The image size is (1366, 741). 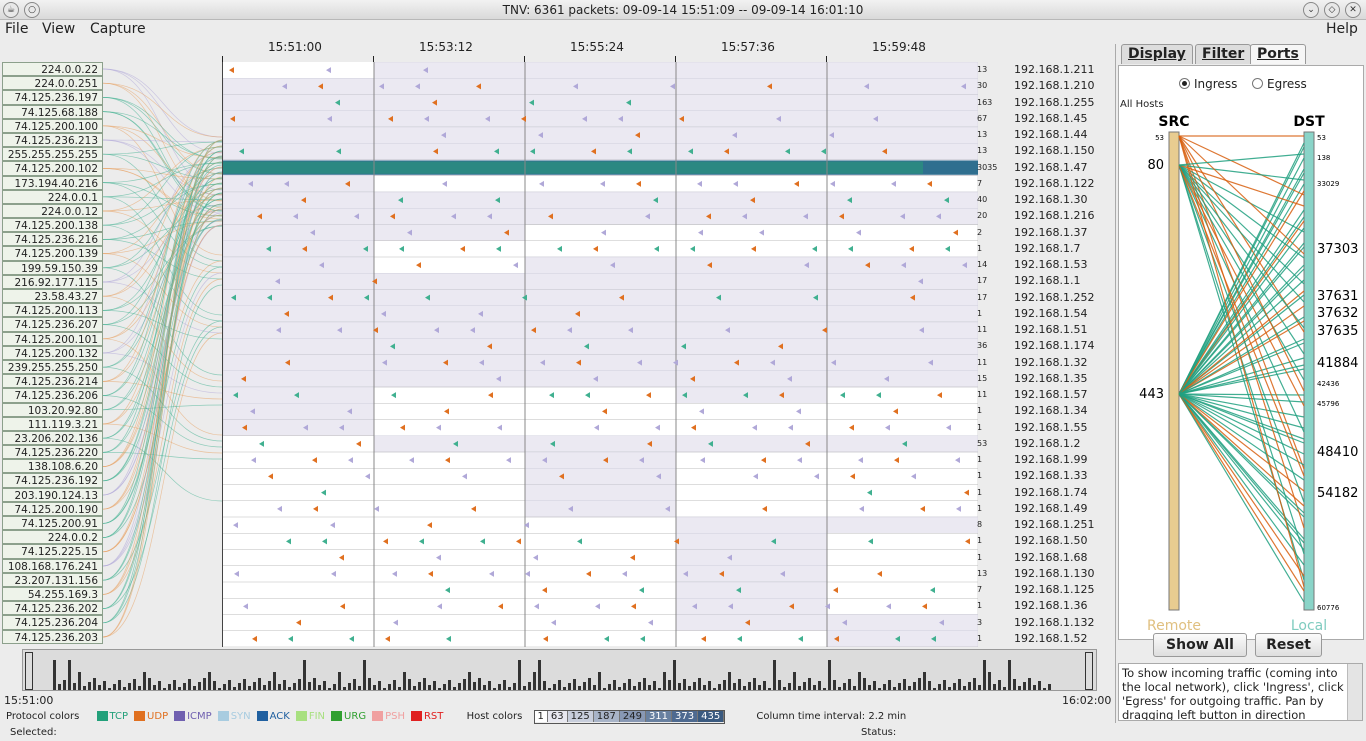 What do you see at coordinates (1278, 54) in the screenshot?
I see `tab-ports: Ports` at bounding box center [1278, 54].